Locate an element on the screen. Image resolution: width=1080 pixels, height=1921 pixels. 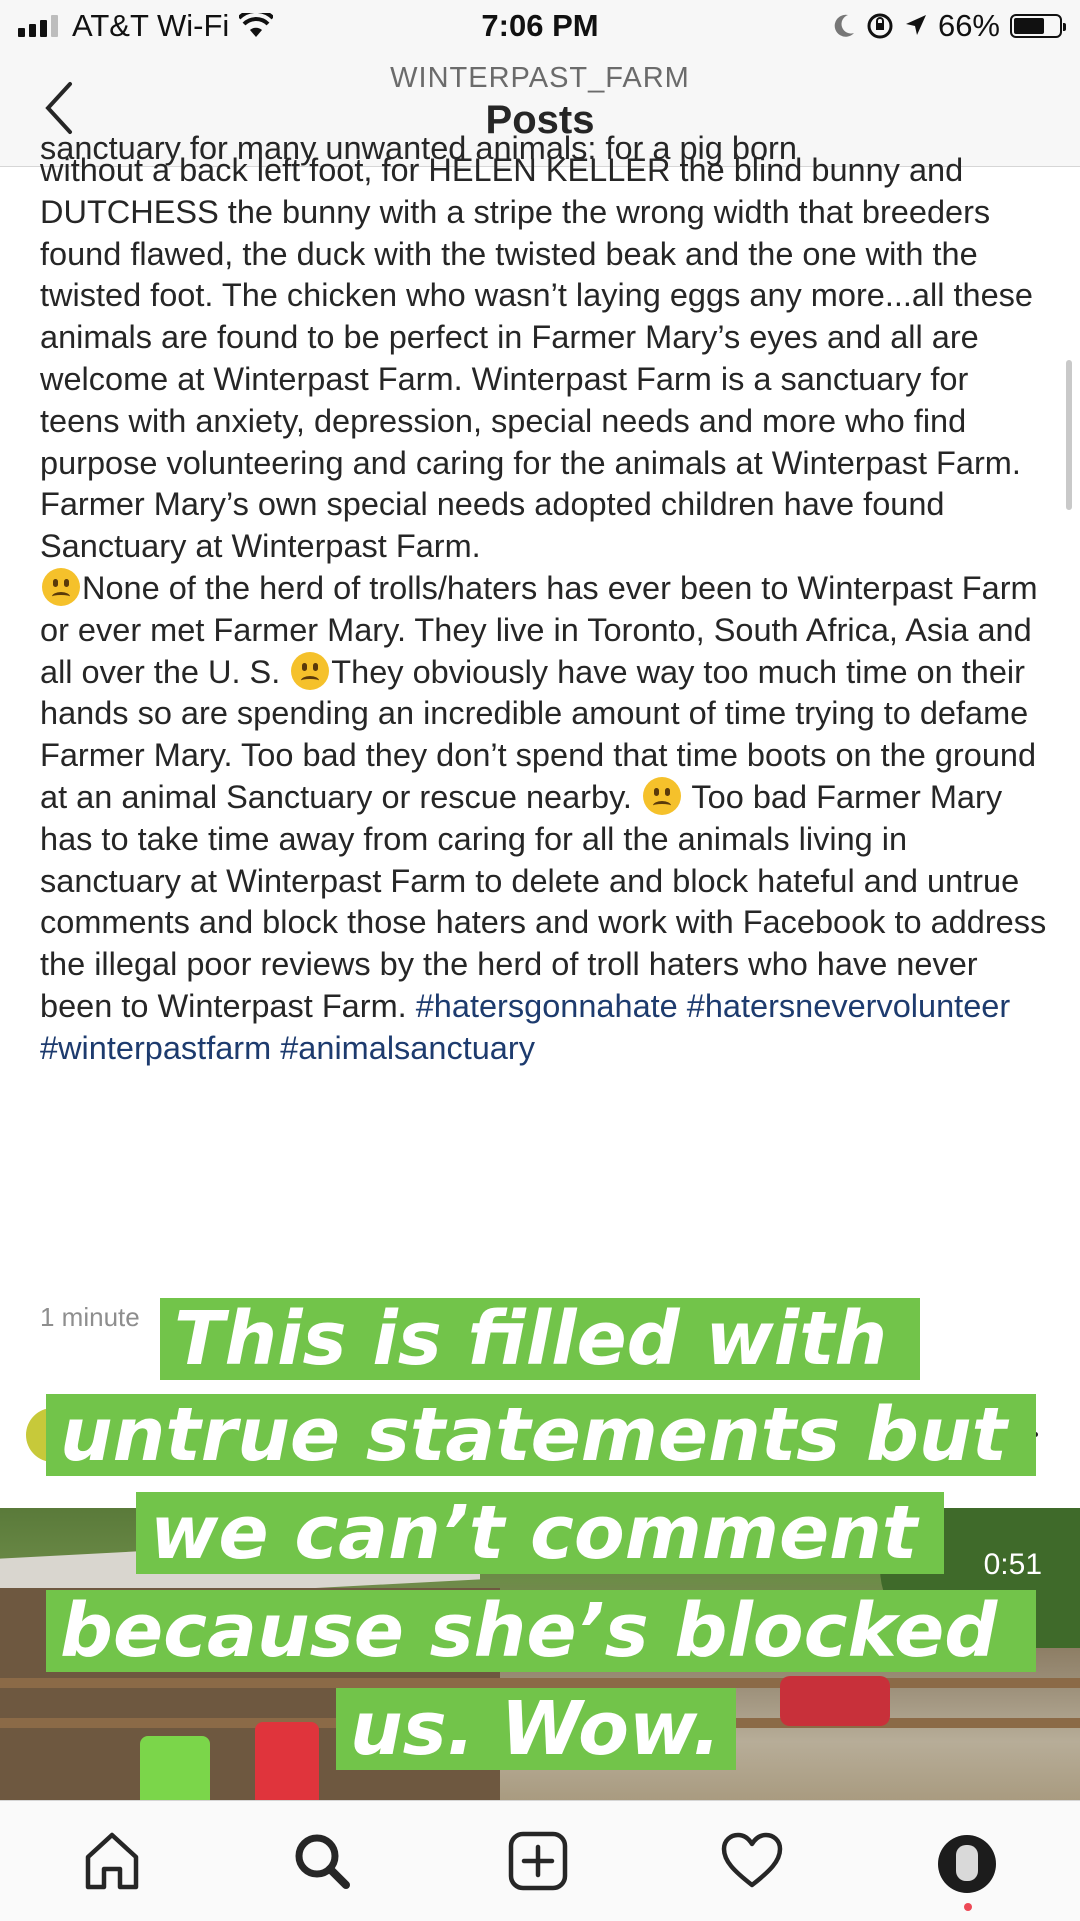
overlay-line-4: because she’s blocked is located at coordinates (541, 1631).